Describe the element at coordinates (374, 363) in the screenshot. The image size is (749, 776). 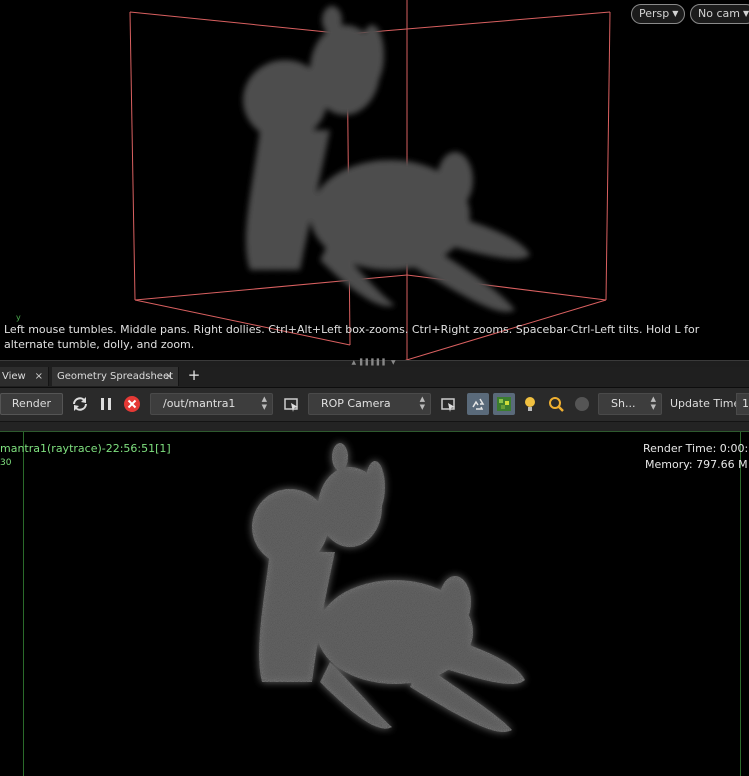
I see `splitter-grip-icon: ▲ ▌▌▌▌▌ ▼` at that location.